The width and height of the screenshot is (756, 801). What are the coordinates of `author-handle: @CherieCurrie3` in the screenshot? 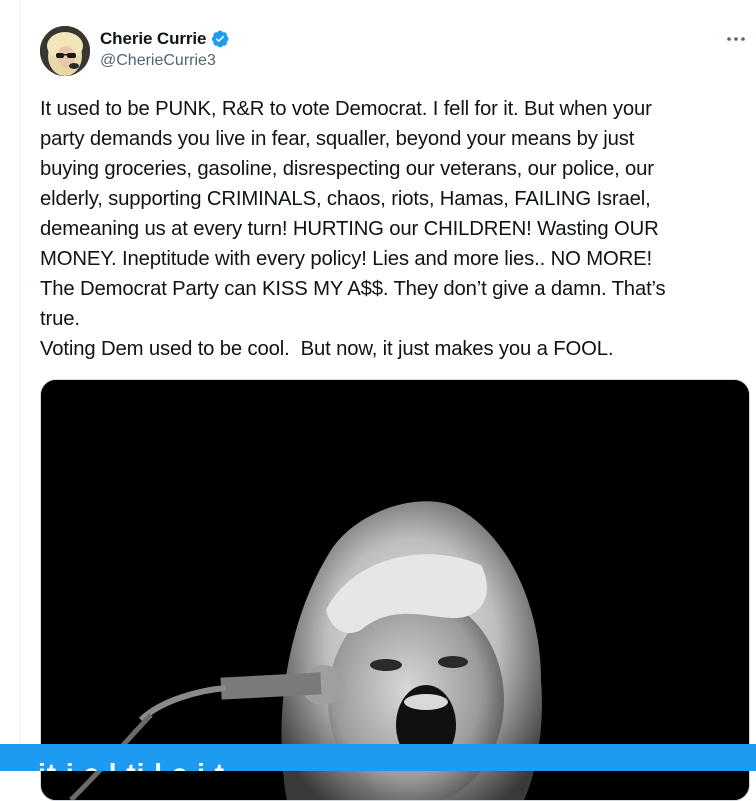 It's located at (158, 61).